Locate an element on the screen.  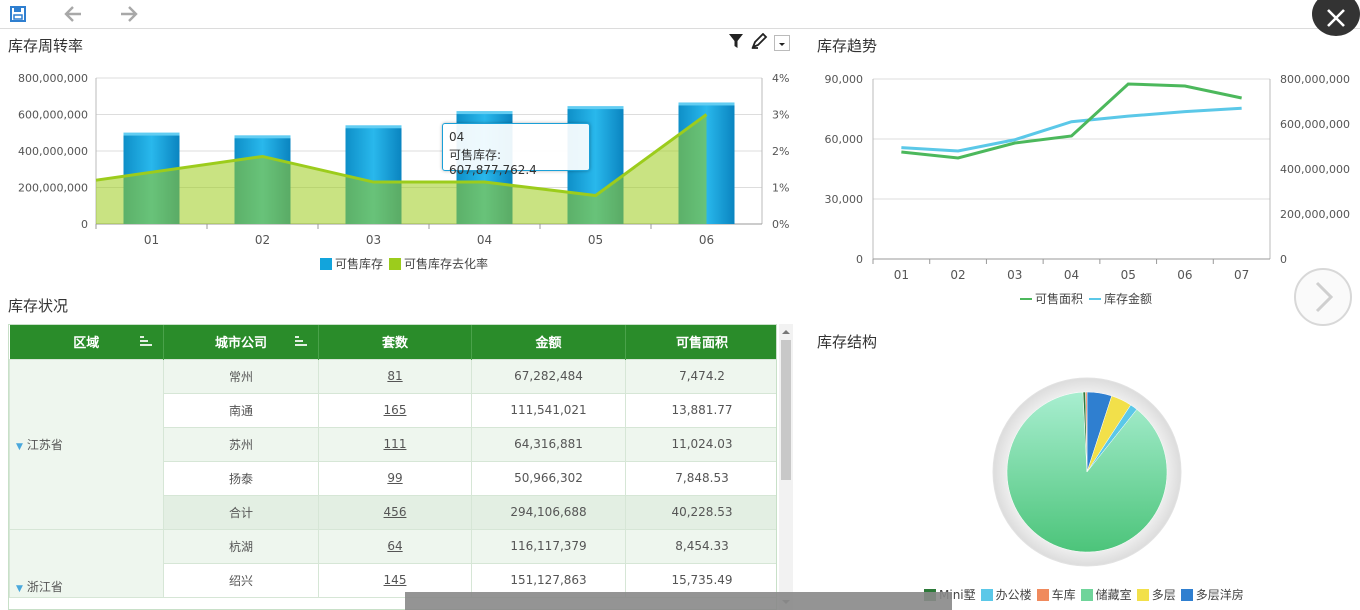
city-cell: 苏州 is located at coordinates (241, 444).